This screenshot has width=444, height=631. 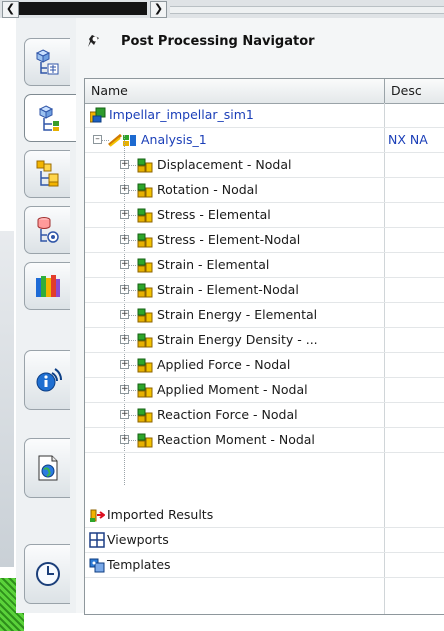 I want to click on graphics-background, so click(x=7, y=399).